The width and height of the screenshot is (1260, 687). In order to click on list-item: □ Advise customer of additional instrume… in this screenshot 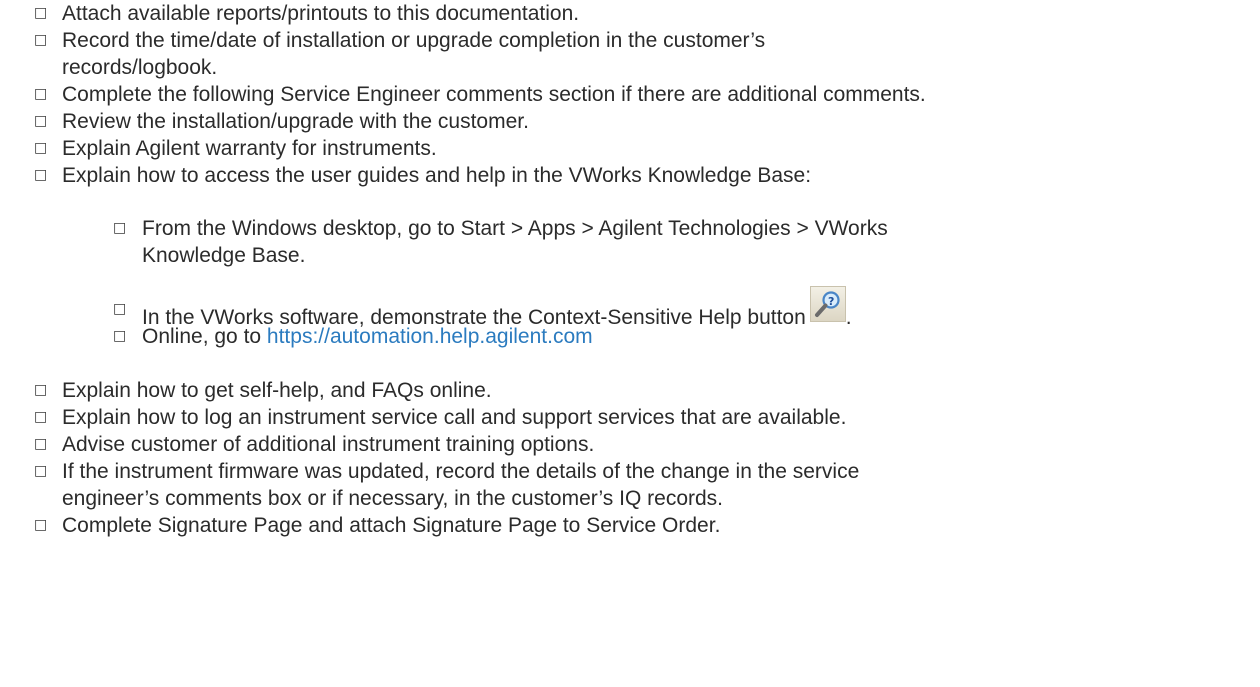, I will do `click(314, 444)`.